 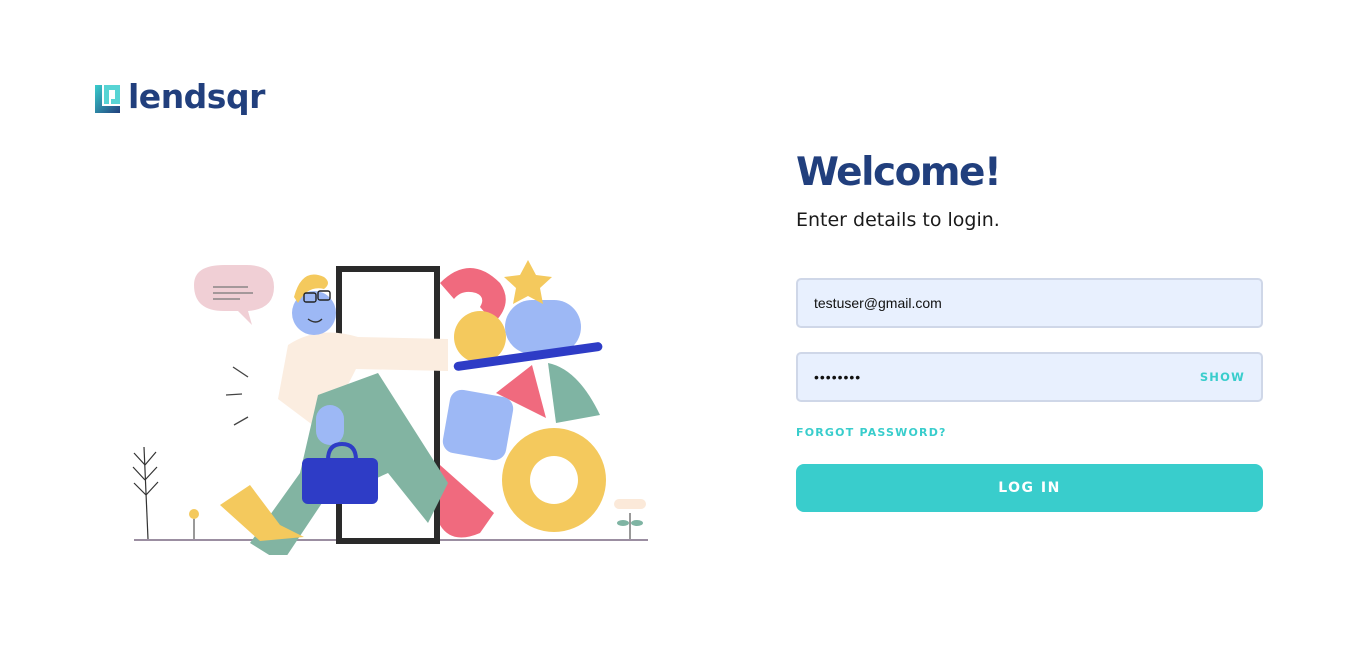 I want to click on password-field-container: SHOW, so click(x=1029, y=377).